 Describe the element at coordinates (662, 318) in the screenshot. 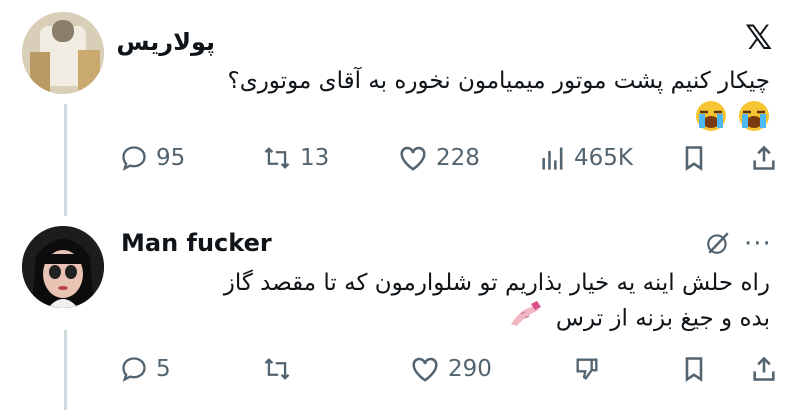

I see `post-text-span: بده و جیغ بزنه از ترس` at that location.